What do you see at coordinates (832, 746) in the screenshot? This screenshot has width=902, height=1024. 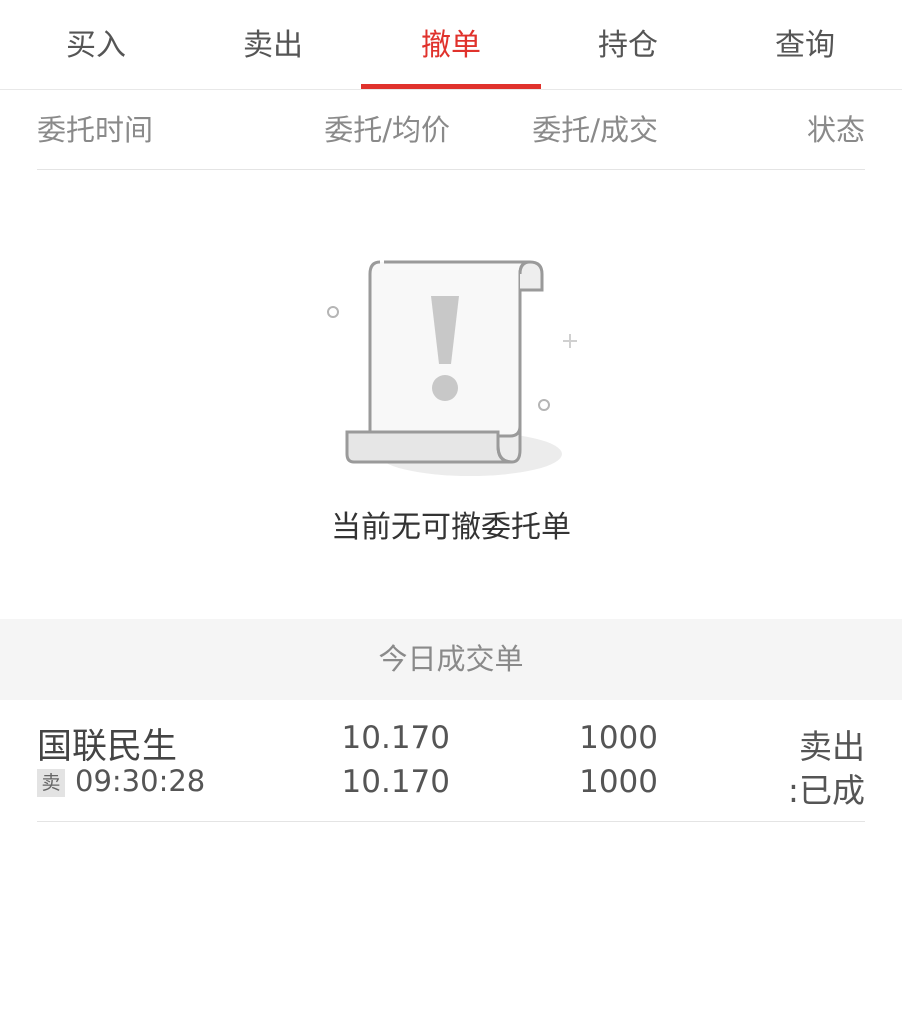 I see `trade-side: 卖出` at bounding box center [832, 746].